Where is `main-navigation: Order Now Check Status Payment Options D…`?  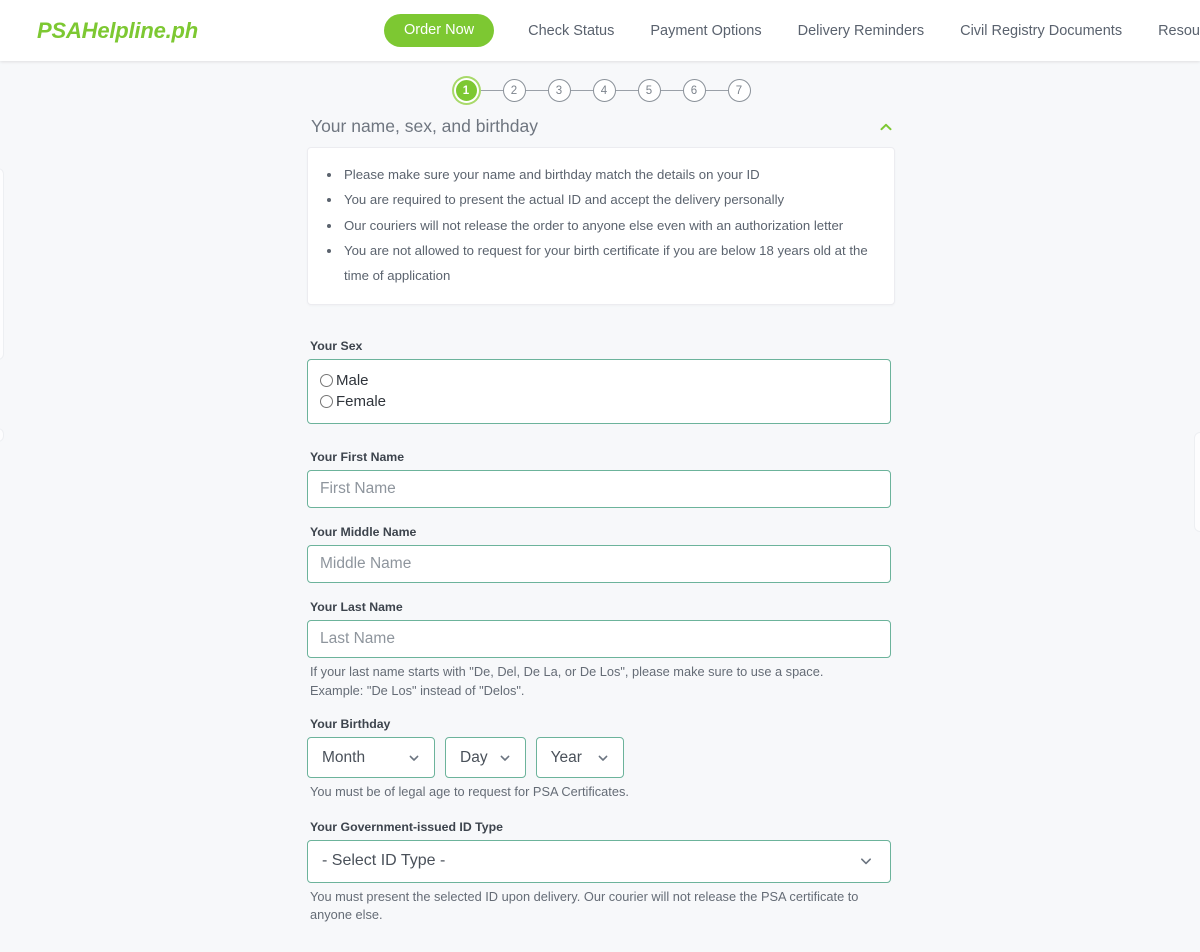 main-navigation: Order Now Check Status Payment Options D… is located at coordinates (792, 30).